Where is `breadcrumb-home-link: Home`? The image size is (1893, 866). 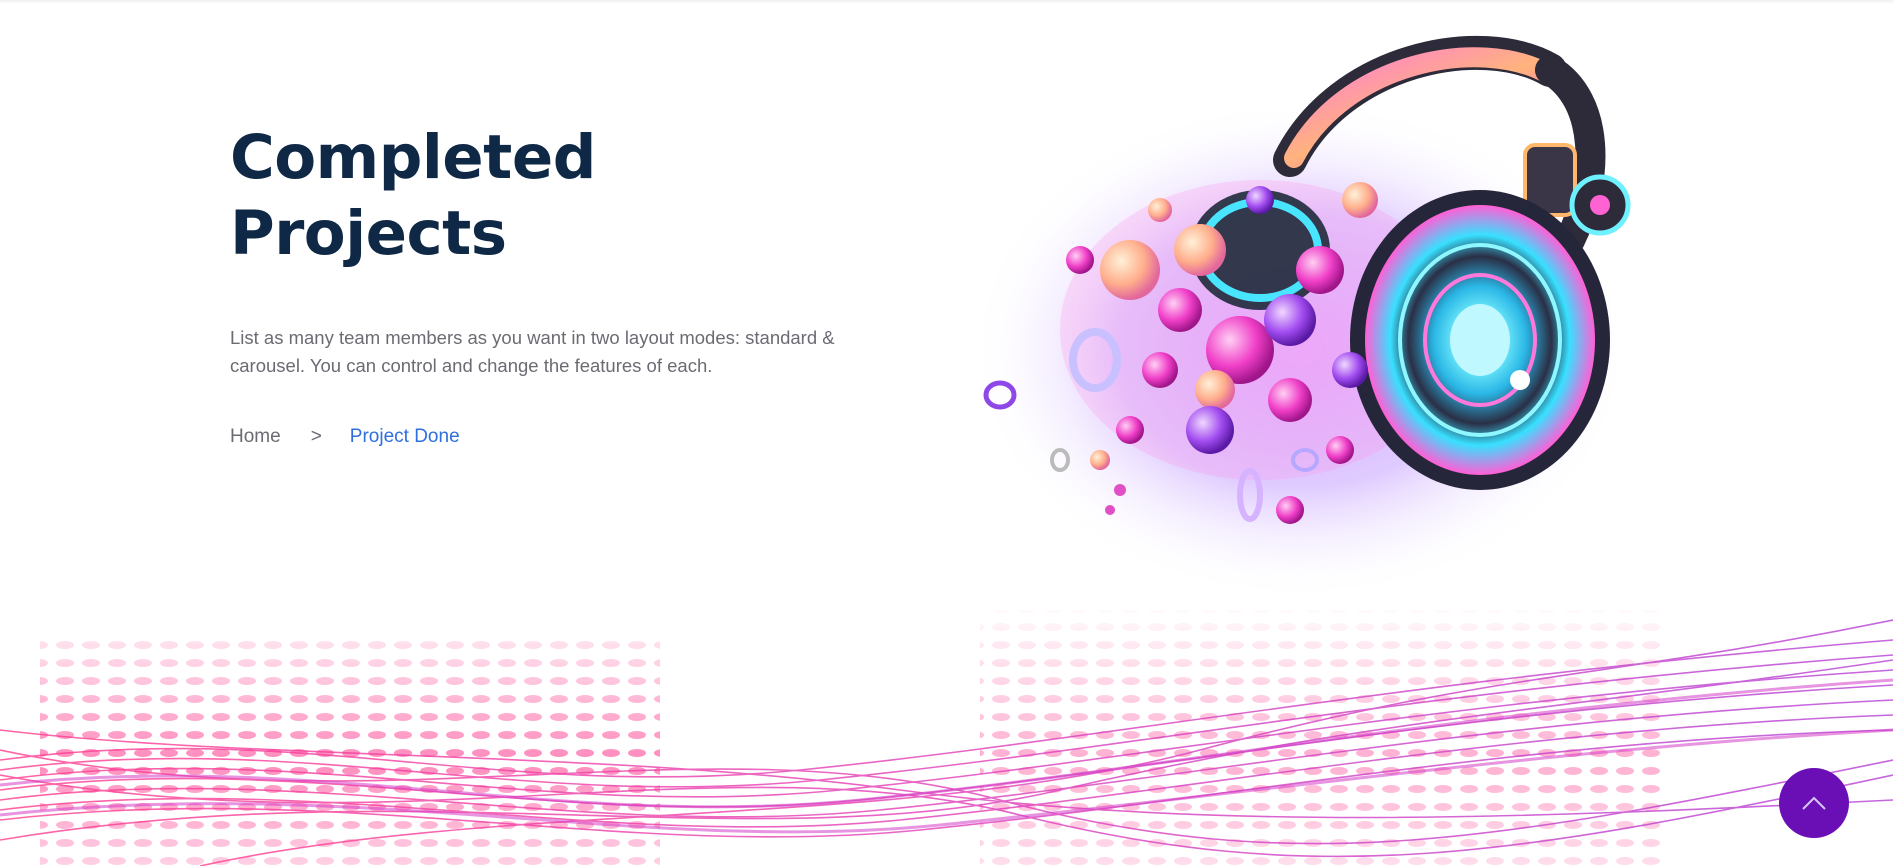
breadcrumb-home-link: Home is located at coordinates (255, 437).